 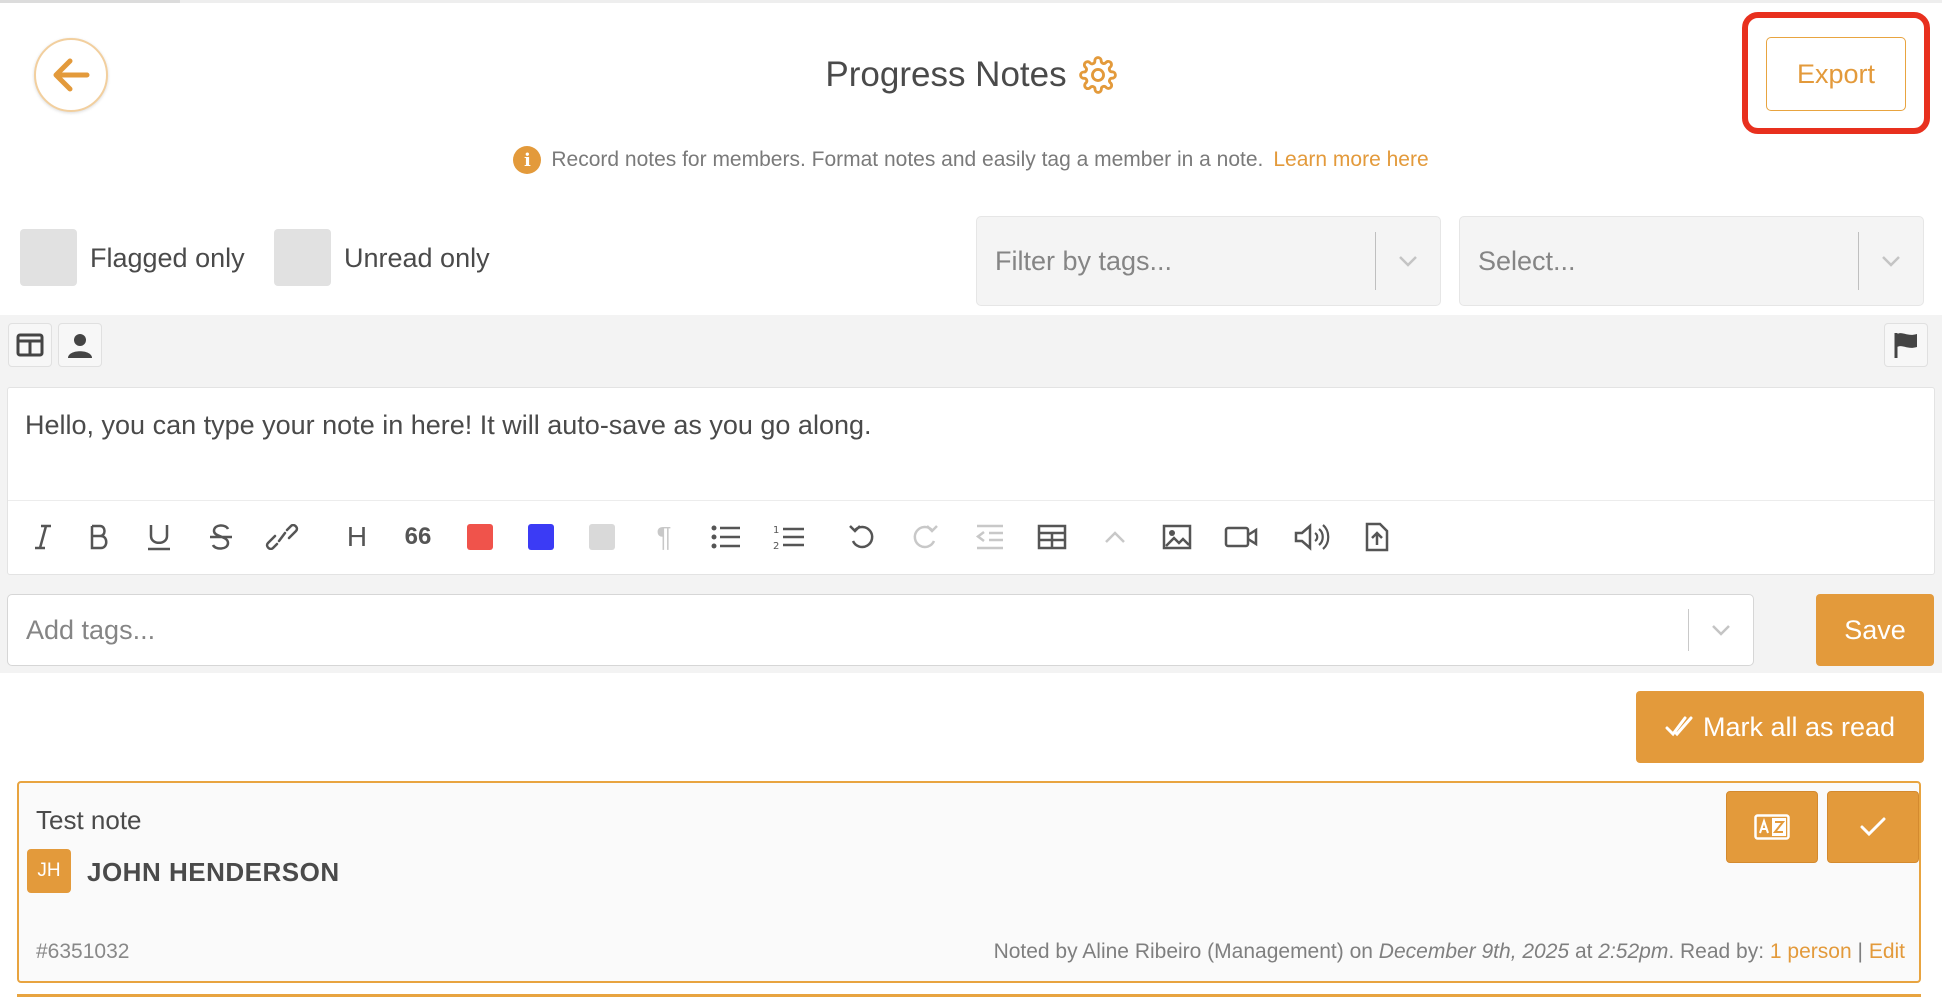 What do you see at coordinates (213, 872) in the screenshot?
I see `member-name: JOHN HENDERSON` at bounding box center [213, 872].